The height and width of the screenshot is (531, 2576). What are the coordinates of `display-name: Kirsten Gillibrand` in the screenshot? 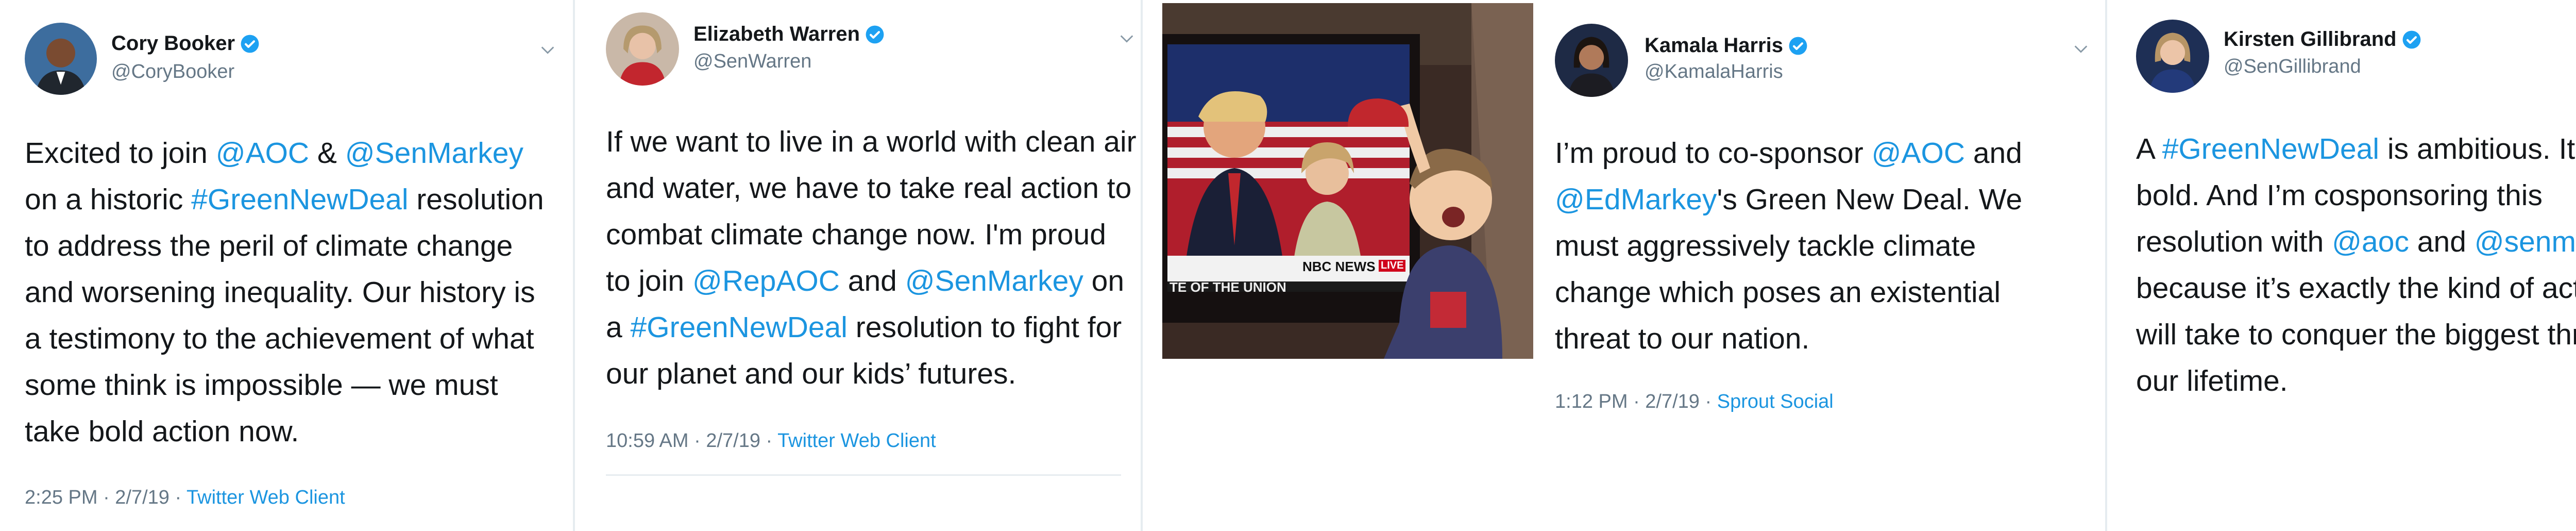 It's located at (2322, 39).